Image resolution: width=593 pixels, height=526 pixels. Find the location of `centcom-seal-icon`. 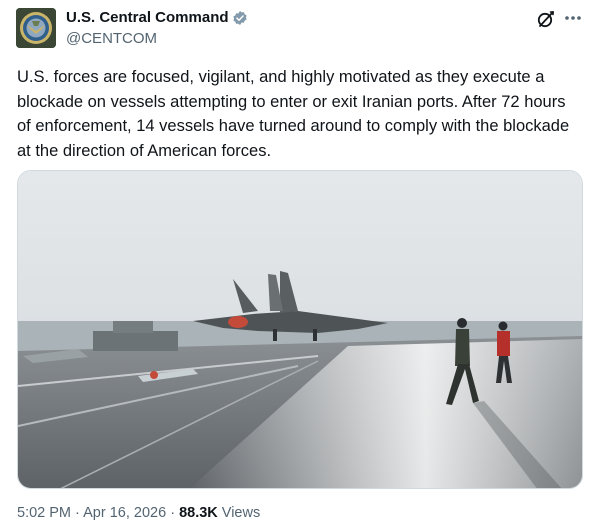

centcom-seal-icon is located at coordinates (36, 28).